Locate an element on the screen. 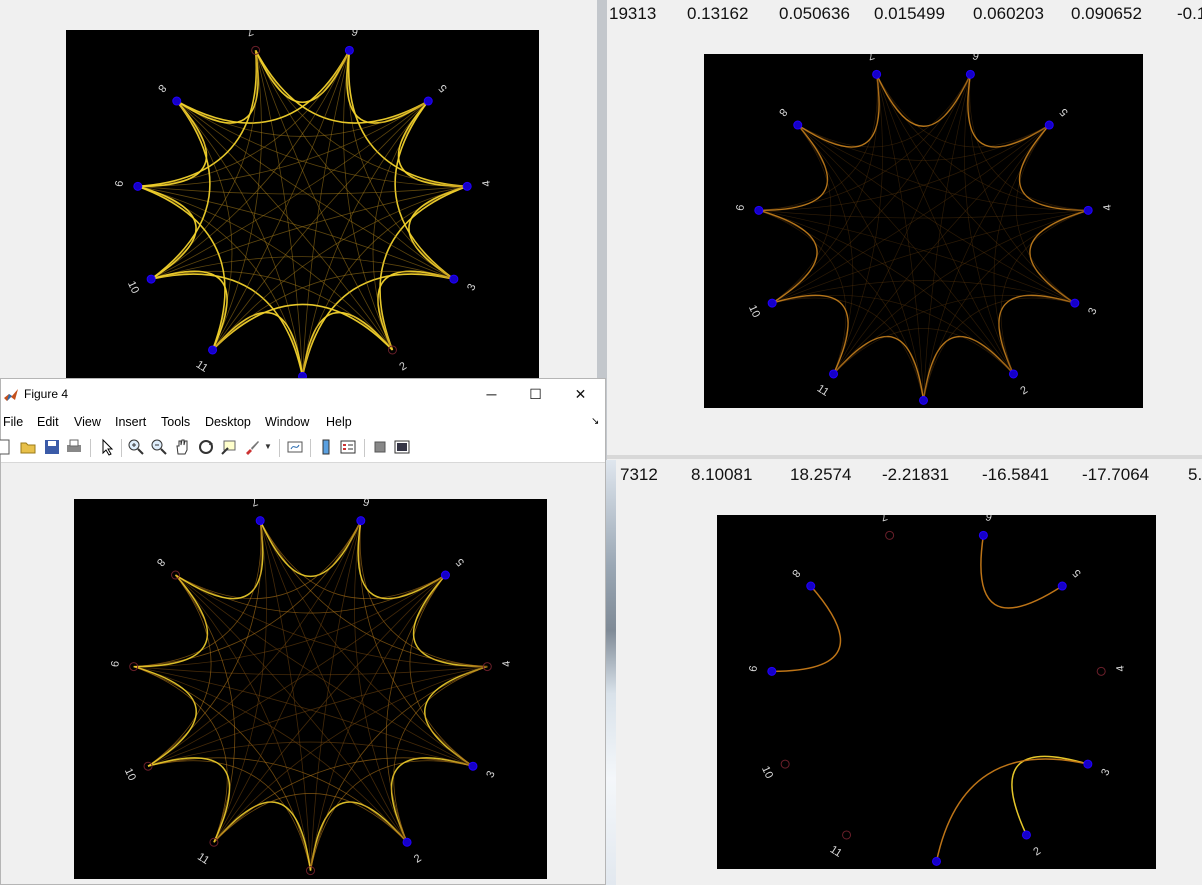 This screenshot has height=885, width=1202. matrix-value: 19313 is located at coordinates (633, 13).